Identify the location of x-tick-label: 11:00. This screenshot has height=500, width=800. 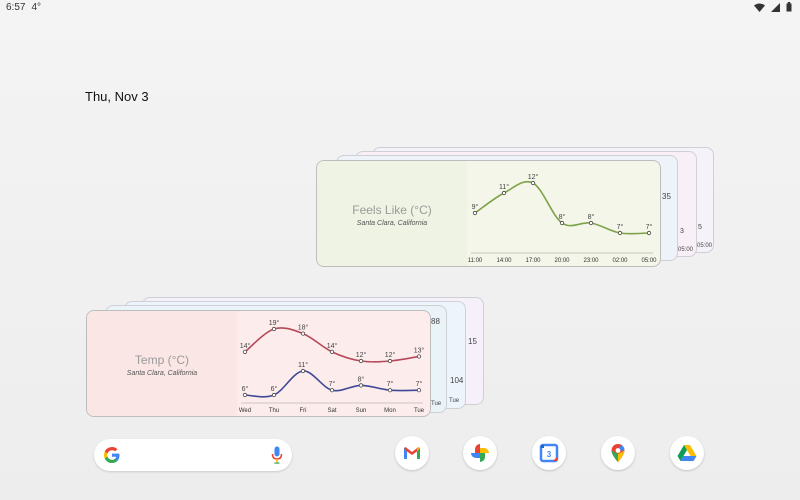
(475, 261).